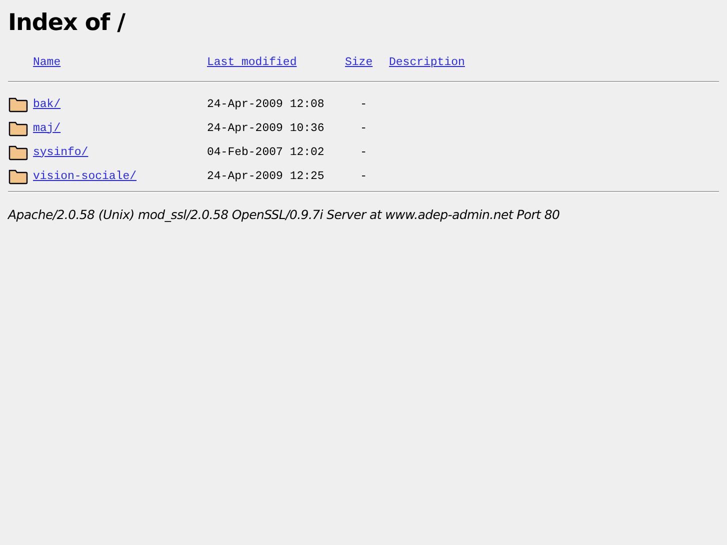  What do you see at coordinates (252, 62) in the screenshot?
I see `column-header-link: Last modified` at bounding box center [252, 62].